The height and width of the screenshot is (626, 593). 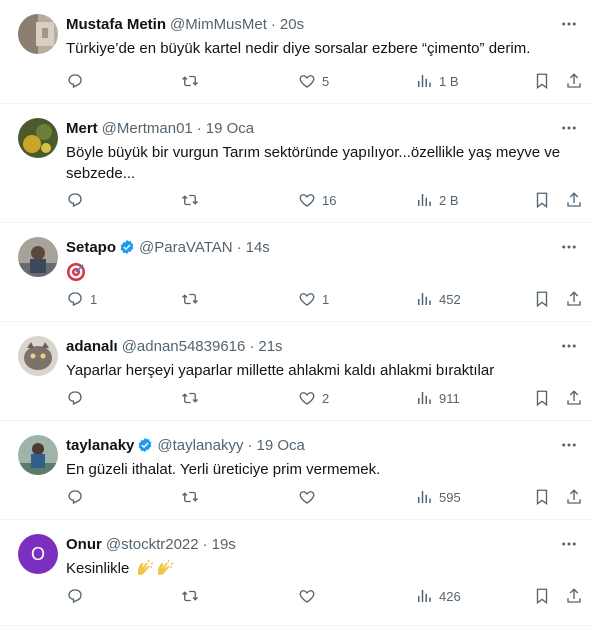 I want to click on retweet-icon, so click(x=190, y=200).